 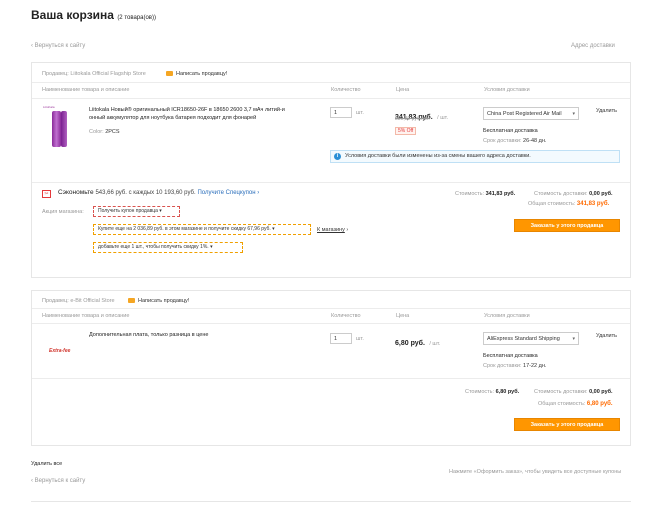 I want to click on shipping-select-1: China Post Registered Air Mail ▾, so click(x=531, y=113).